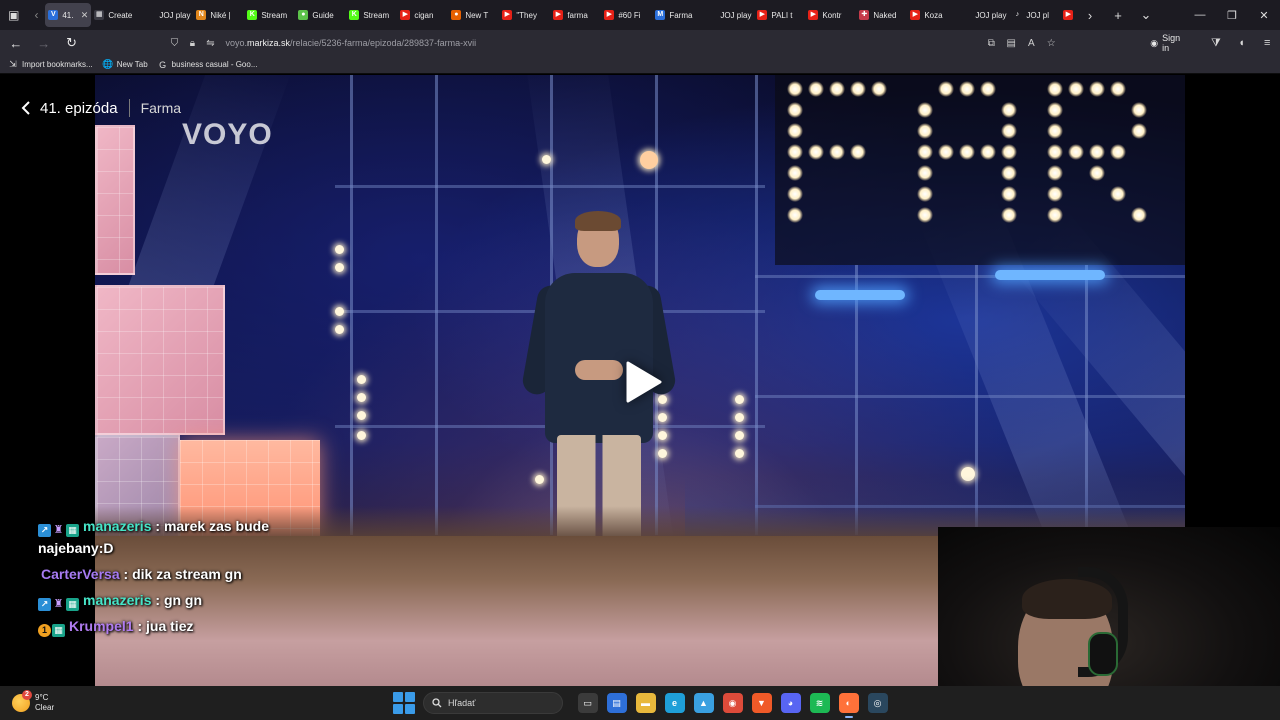 The image size is (1280, 720). Describe the element at coordinates (187, 574) in the screenshot. I see `chat-message-text: dik za stream gn` at that location.